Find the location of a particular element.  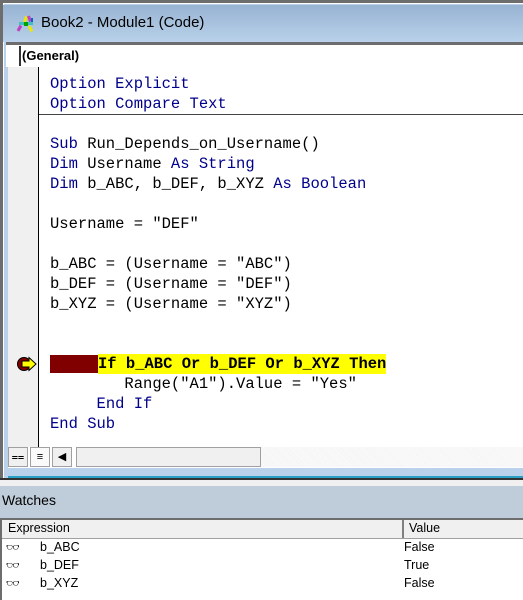

watches-title-bar: Watches is located at coordinates (261, 502).